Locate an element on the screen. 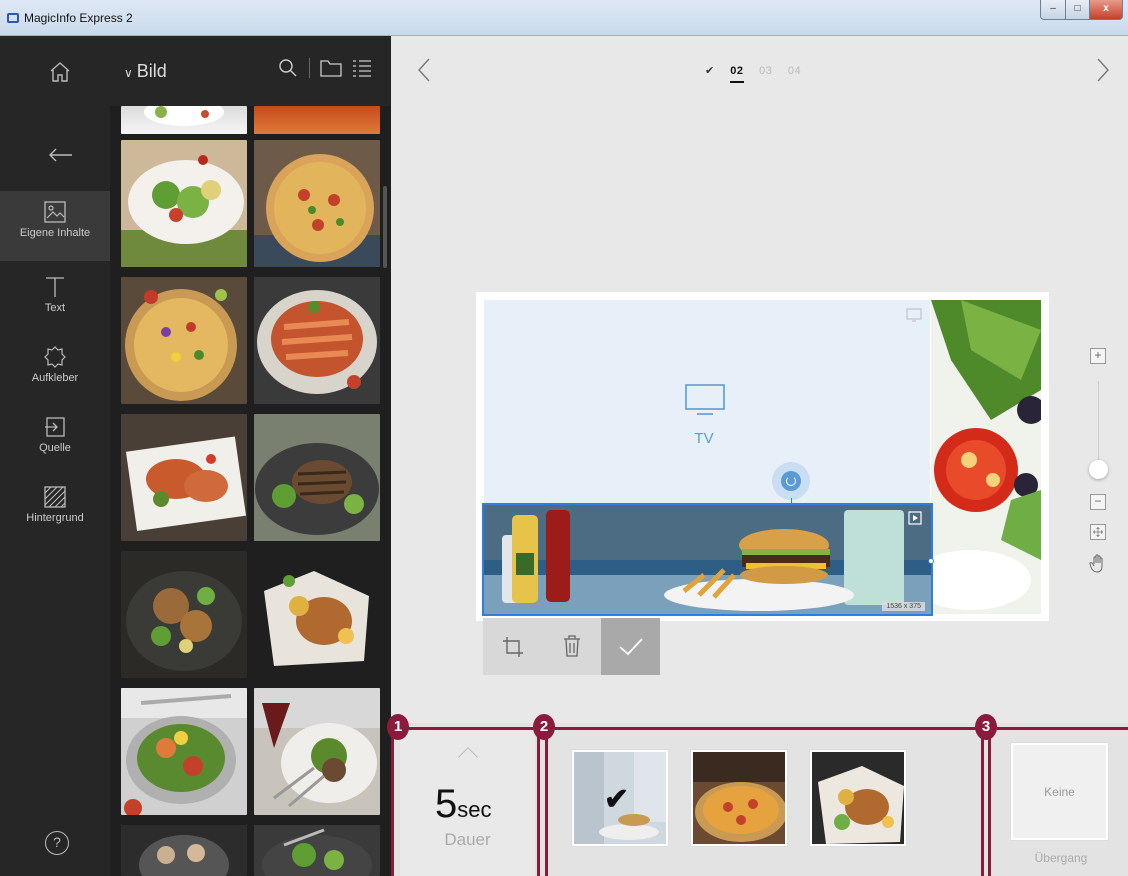 This screenshot has width=1128, height=876. check-icon: ✔ is located at coordinates (710, 71).